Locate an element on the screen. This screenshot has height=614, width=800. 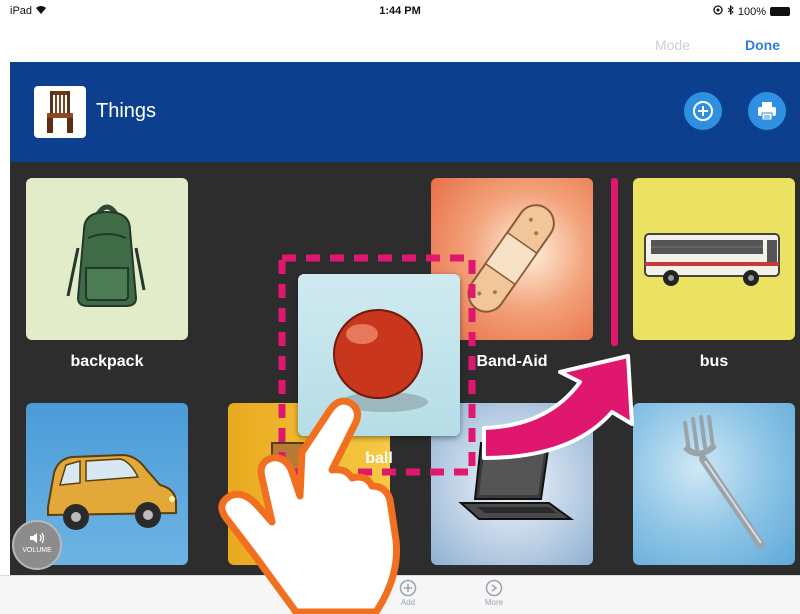
add-item-button is located at coordinates (703, 111).